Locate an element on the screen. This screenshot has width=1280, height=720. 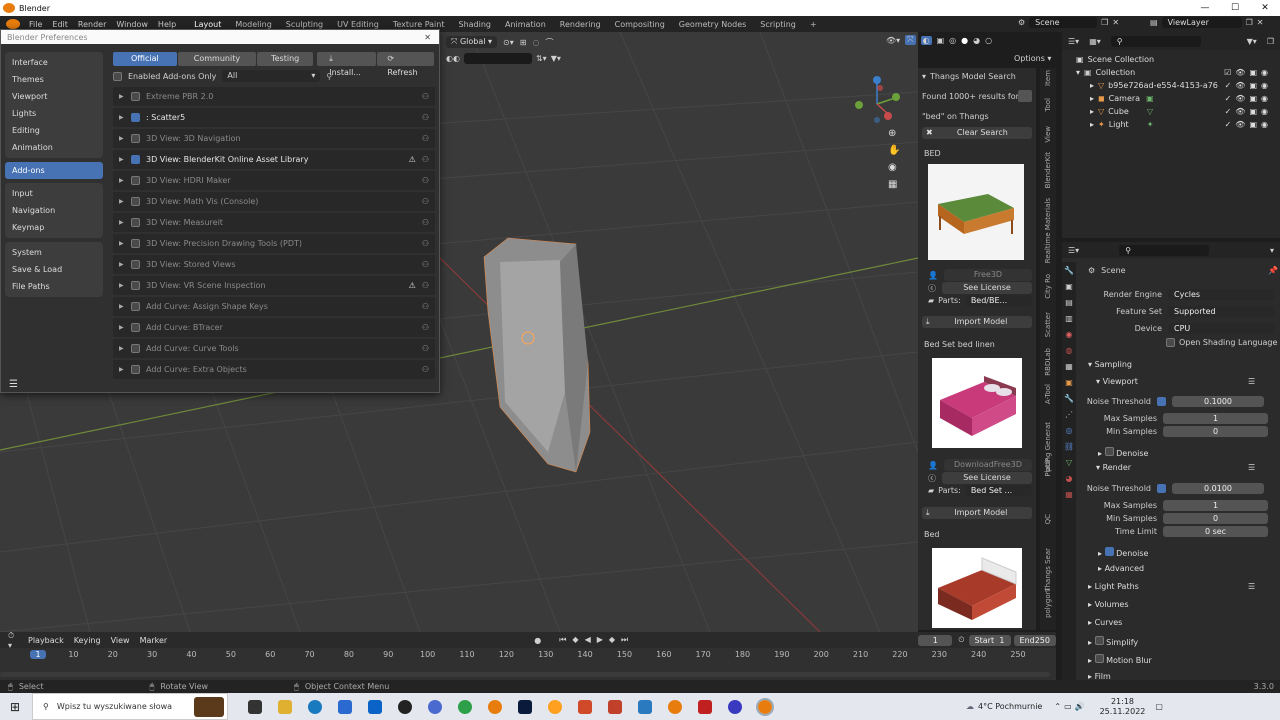
collection-tab-icon: ▦ is located at coordinates (1069, 366).